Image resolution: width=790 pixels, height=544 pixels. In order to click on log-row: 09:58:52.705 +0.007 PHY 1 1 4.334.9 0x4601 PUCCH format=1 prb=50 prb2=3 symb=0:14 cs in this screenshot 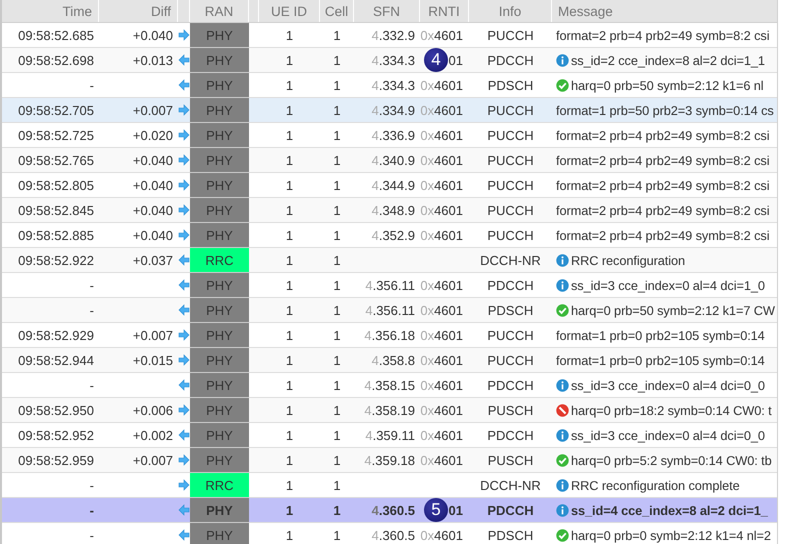, I will do `click(389, 110)`.